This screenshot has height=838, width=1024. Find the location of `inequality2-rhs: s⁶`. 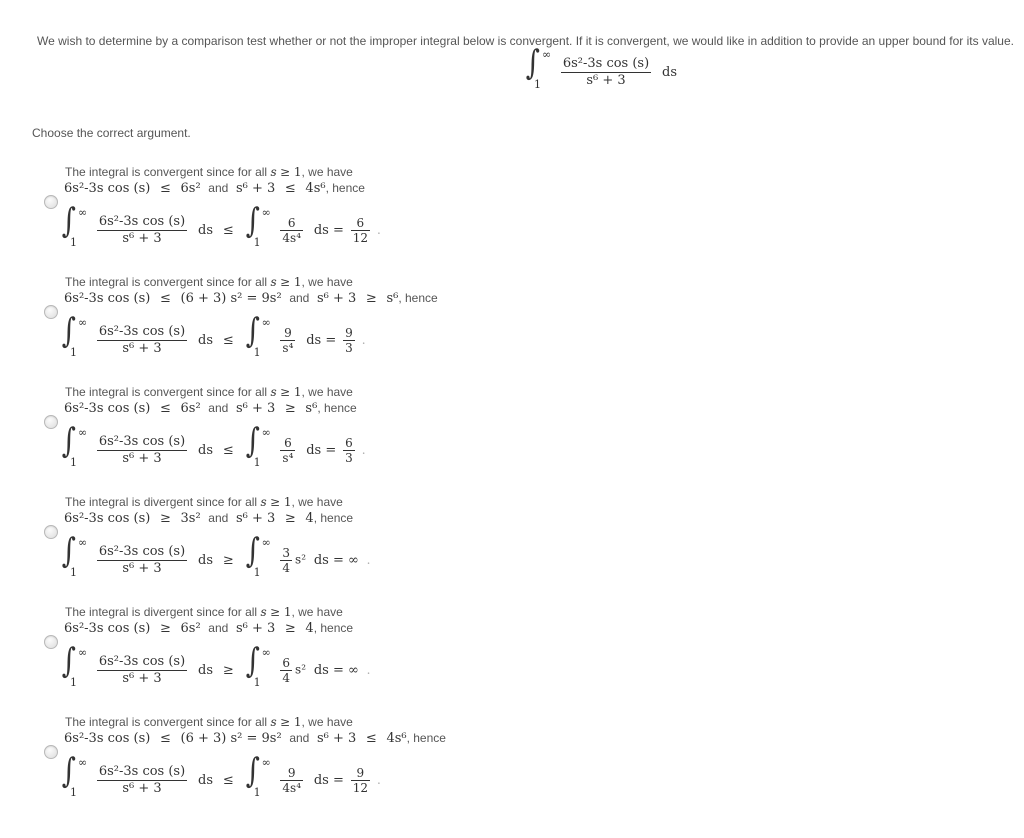

inequality2-rhs: s⁶ is located at coordinates (311, 408).